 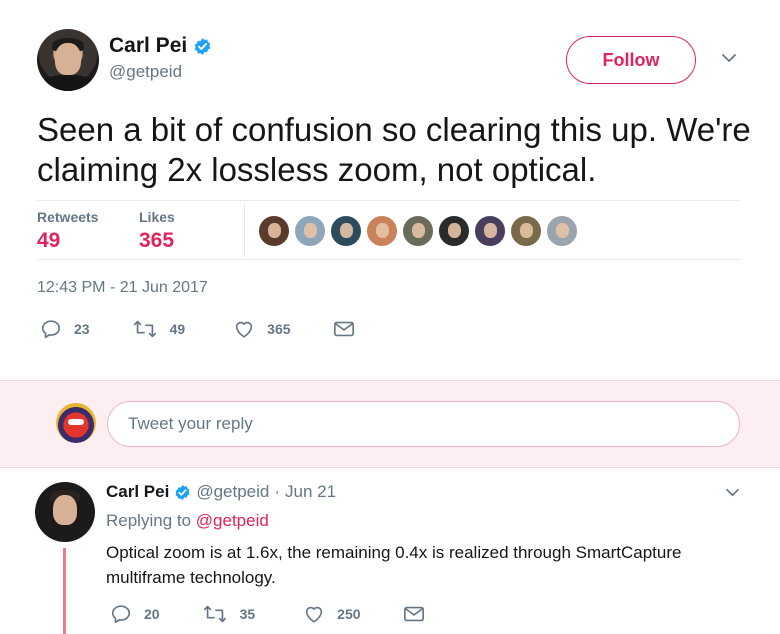 I want to click on retweet-action: 49, so click(x=159, y=329).